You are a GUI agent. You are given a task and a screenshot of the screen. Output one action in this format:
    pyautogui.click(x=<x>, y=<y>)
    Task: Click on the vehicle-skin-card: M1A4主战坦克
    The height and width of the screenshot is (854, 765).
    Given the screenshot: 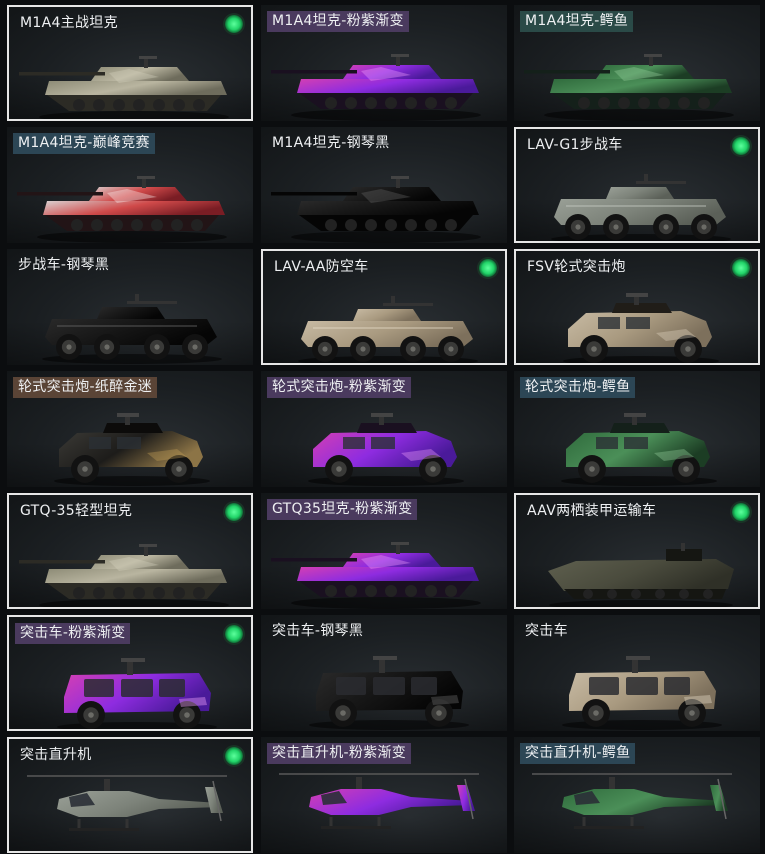 What is the action you would take?
    pyautogui.click(x=130, y=63)
    